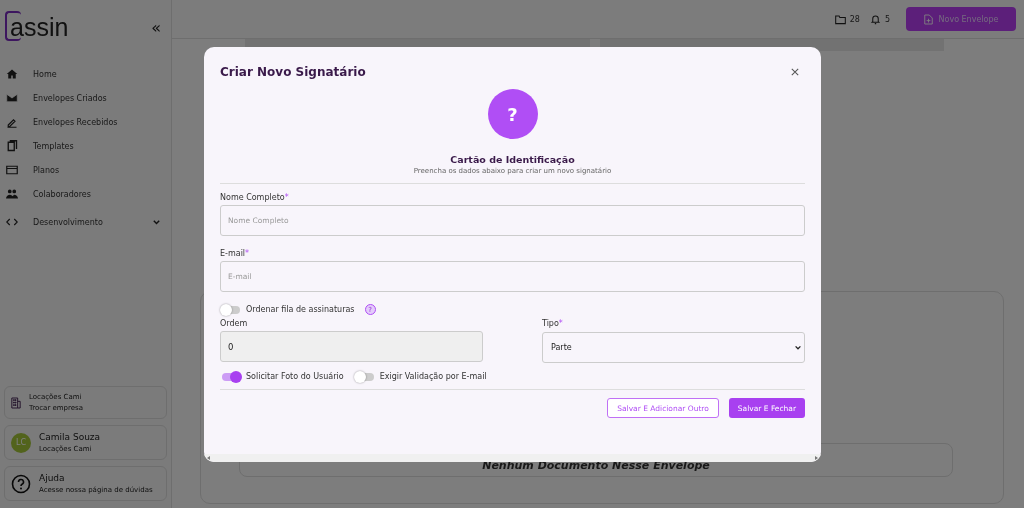 This screenshot has height=508, width=1024. Describe the element at coordinates (512, 159) in the screenshot. I see `card-title: Cartão de Identificação` at that location.